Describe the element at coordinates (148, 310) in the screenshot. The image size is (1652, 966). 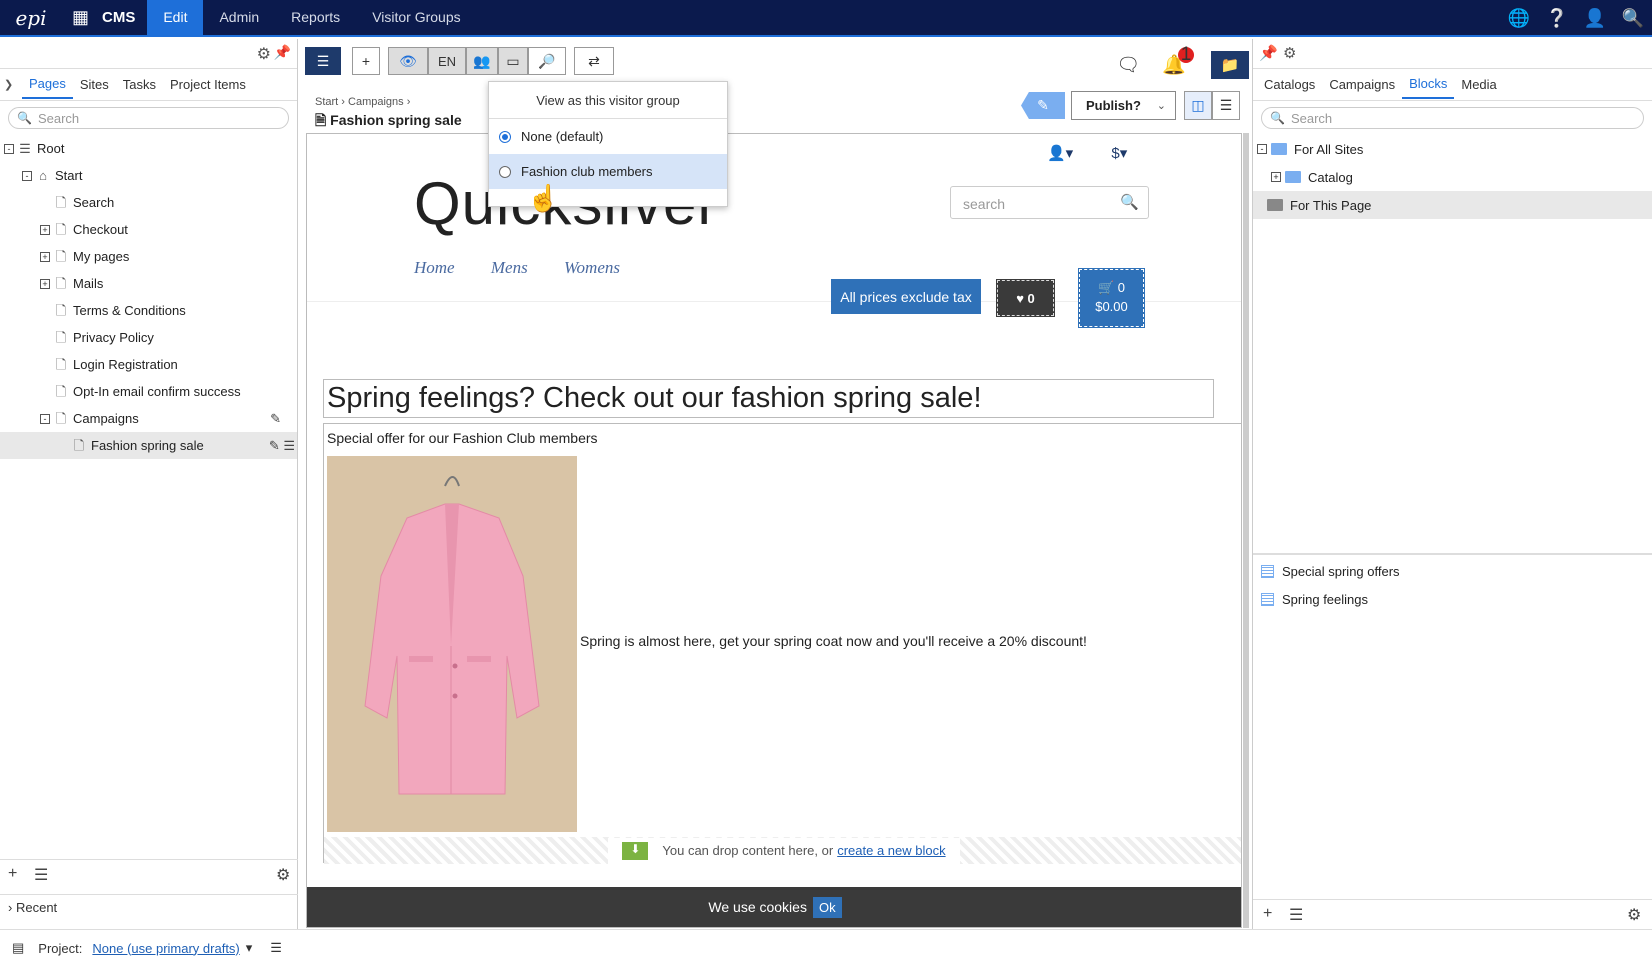
I see `tree-item: 🗋 Terms & Conditions` at that location.